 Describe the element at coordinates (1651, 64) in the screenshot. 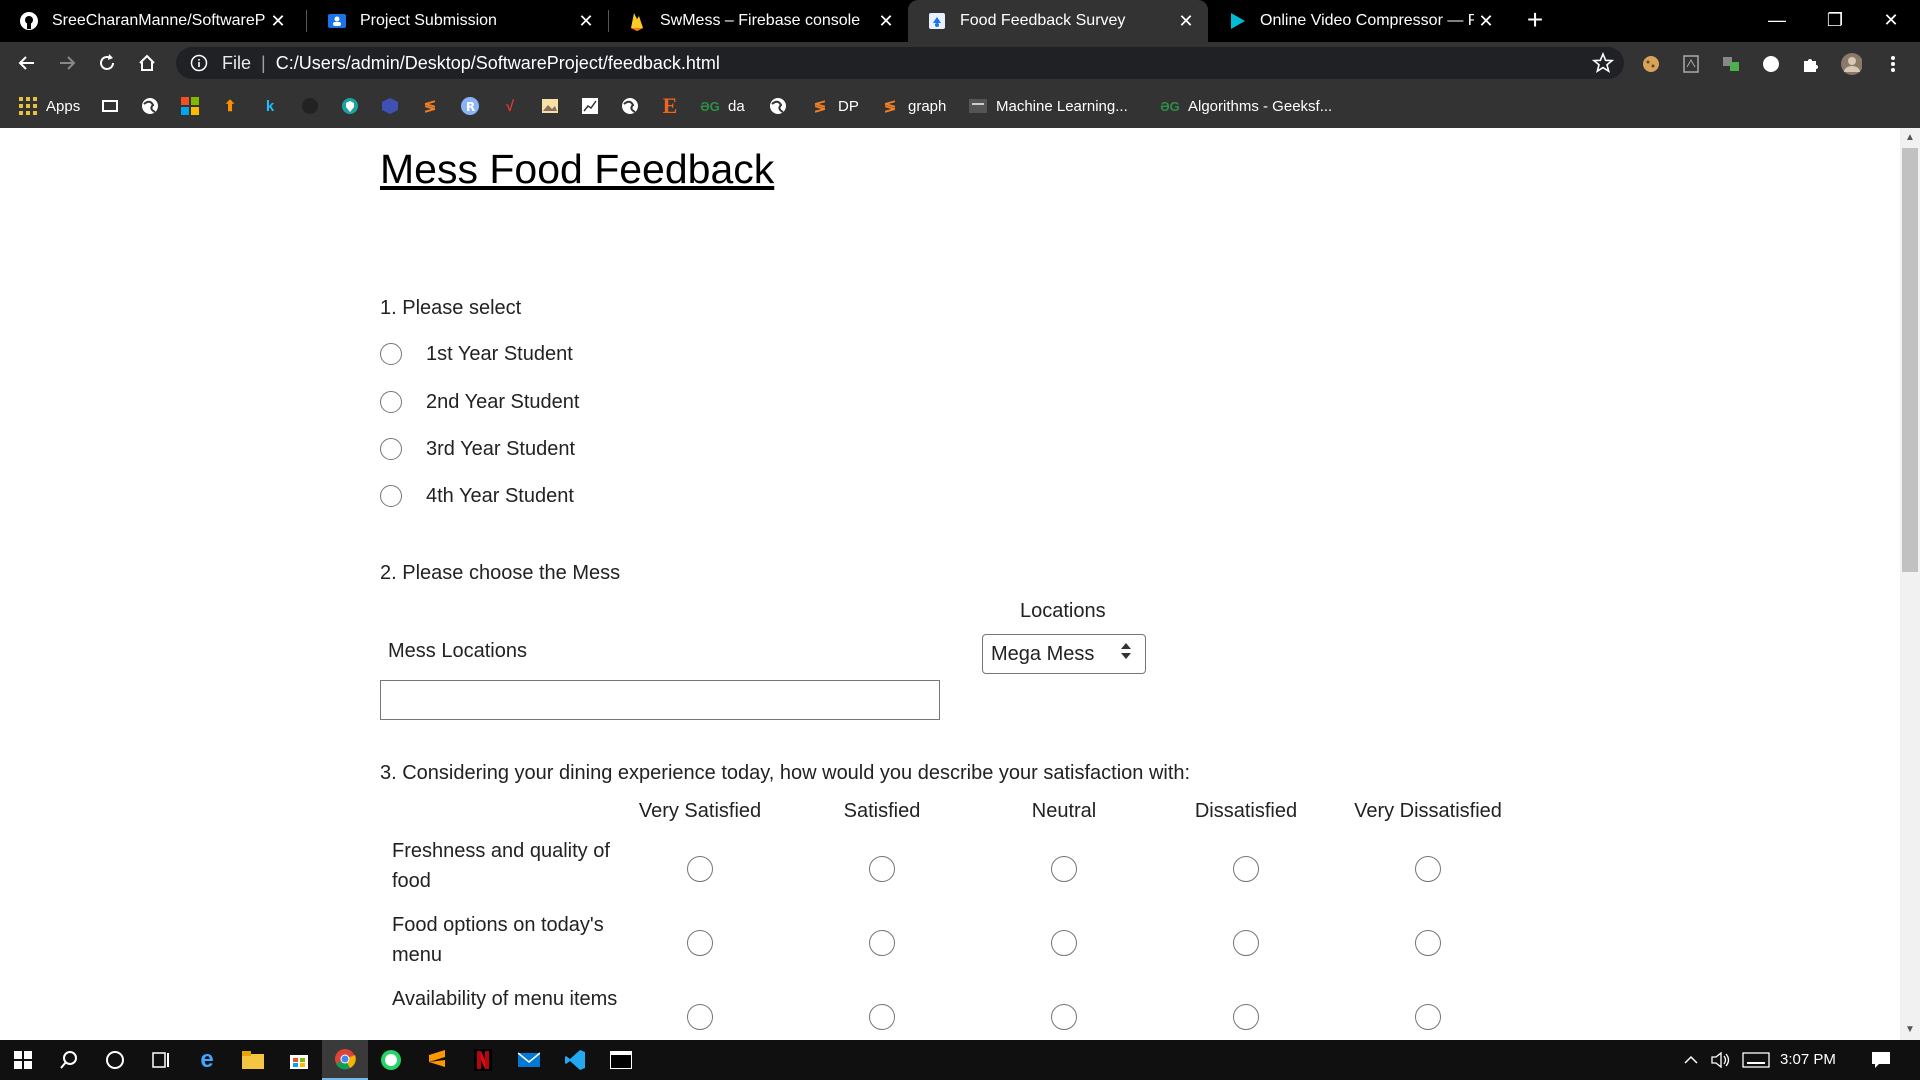

I see `cookie-icon` at that location.